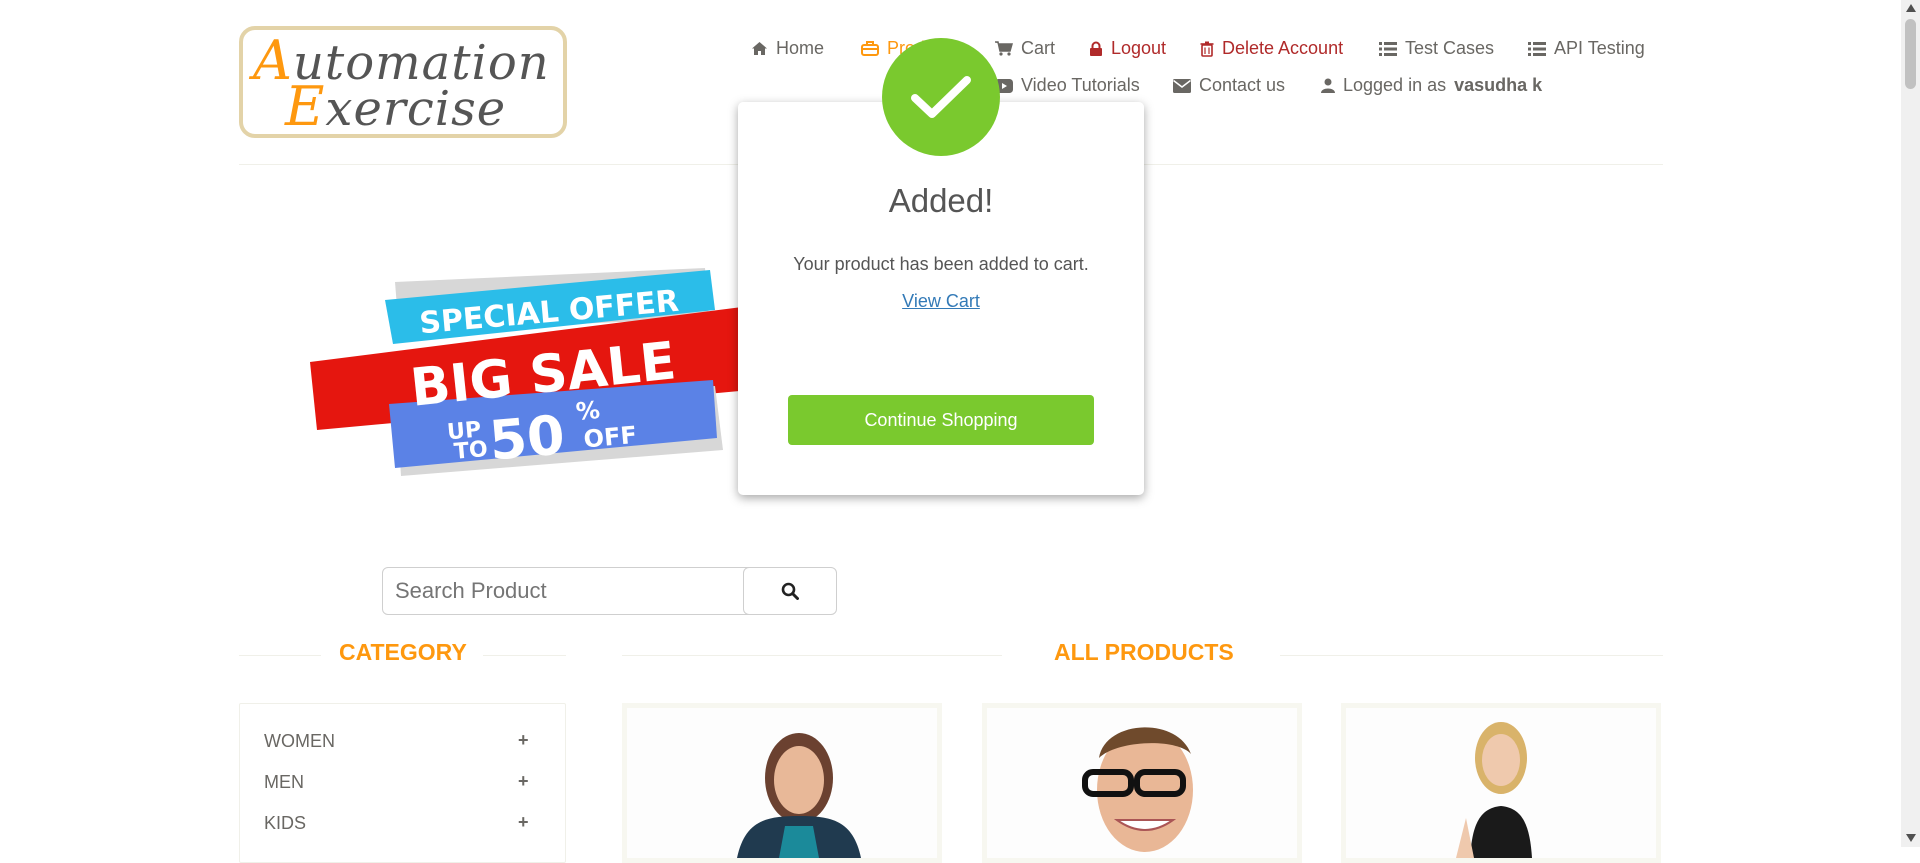 The width and height of the screenshot is (1920, 863). I want to click on banner-50: 50, so click(527, 437).